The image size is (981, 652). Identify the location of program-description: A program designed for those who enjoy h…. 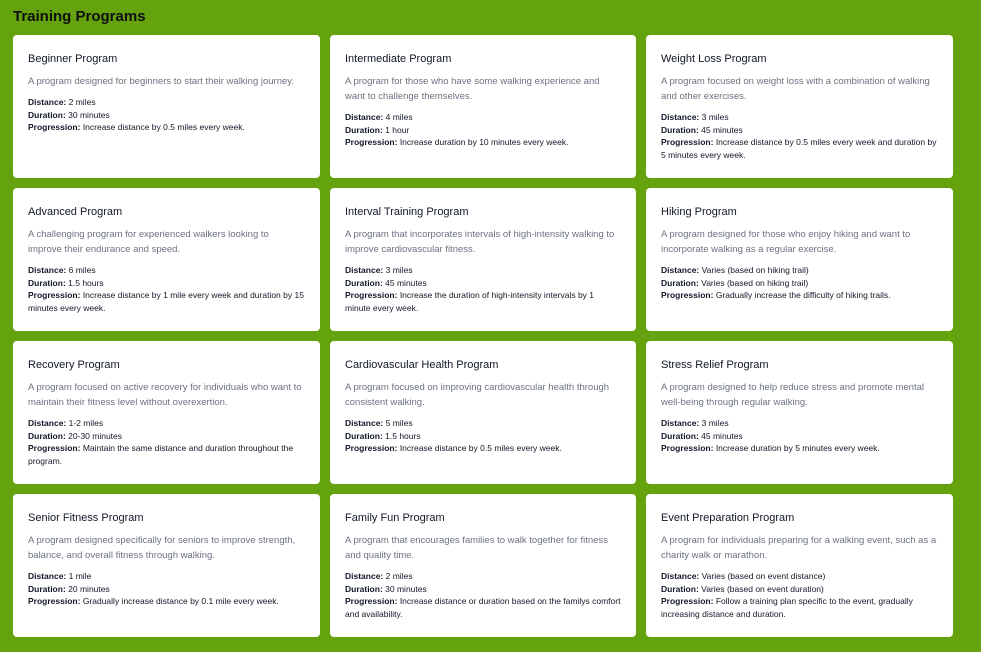
(786, 242).